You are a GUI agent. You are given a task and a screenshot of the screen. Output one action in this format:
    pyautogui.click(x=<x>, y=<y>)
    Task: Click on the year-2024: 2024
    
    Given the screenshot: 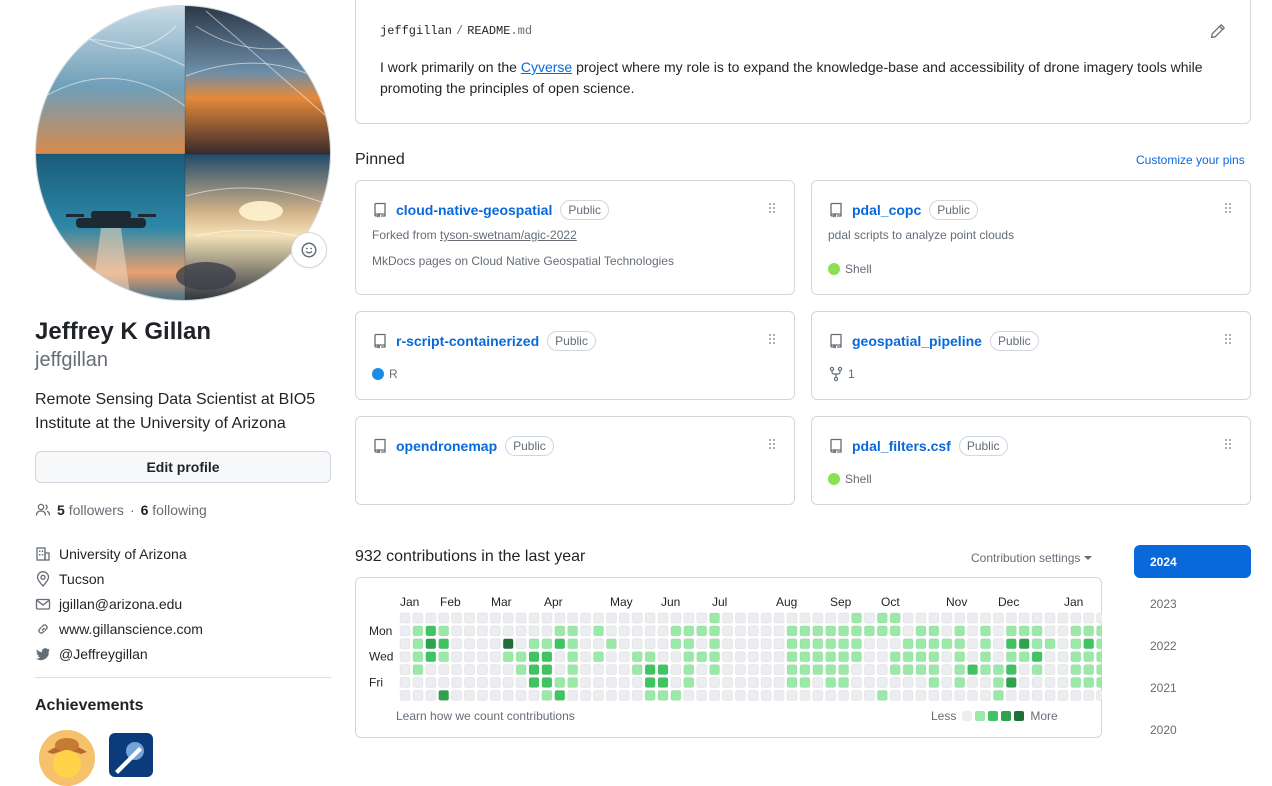 What is the action you would take?
    pyautogui.click(x=1192, y=561)
    